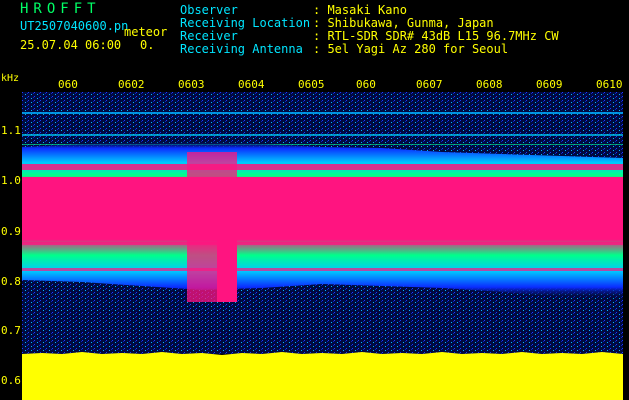 Image resolution: width=629 pixels, height=400 pixels. What do you see at coordinates (403, 23) in the screenshot?
I see `location-value: : Shibukawa, Gunma, Japan` at bounding box center [403, 23].